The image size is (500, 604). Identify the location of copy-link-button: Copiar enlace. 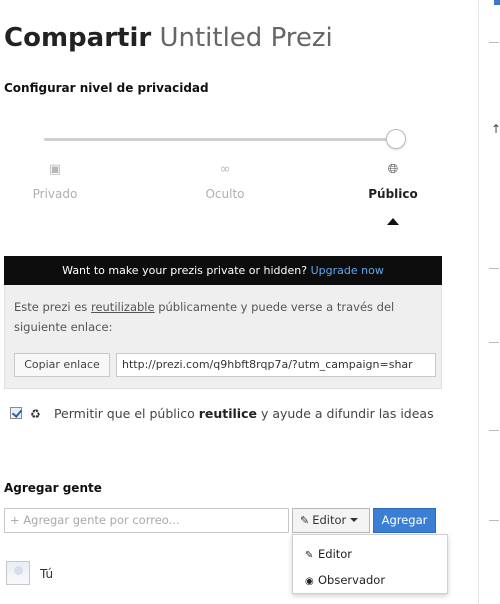
(62, 365).